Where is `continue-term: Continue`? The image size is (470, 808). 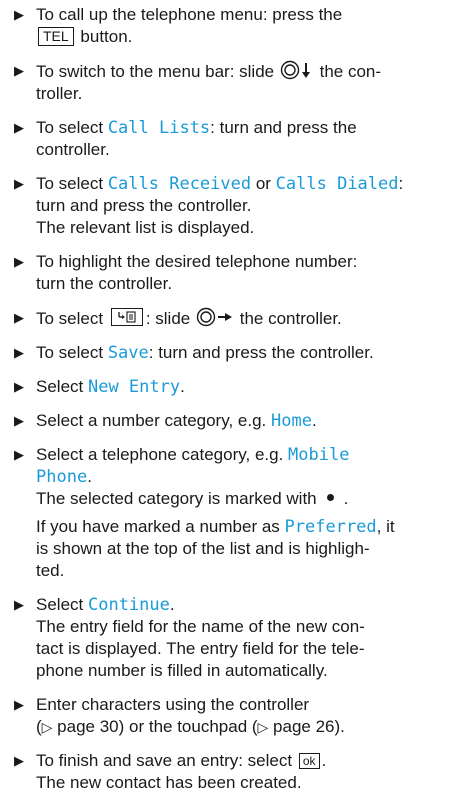
continue-term: Continue is located at coordinates (128, 605).